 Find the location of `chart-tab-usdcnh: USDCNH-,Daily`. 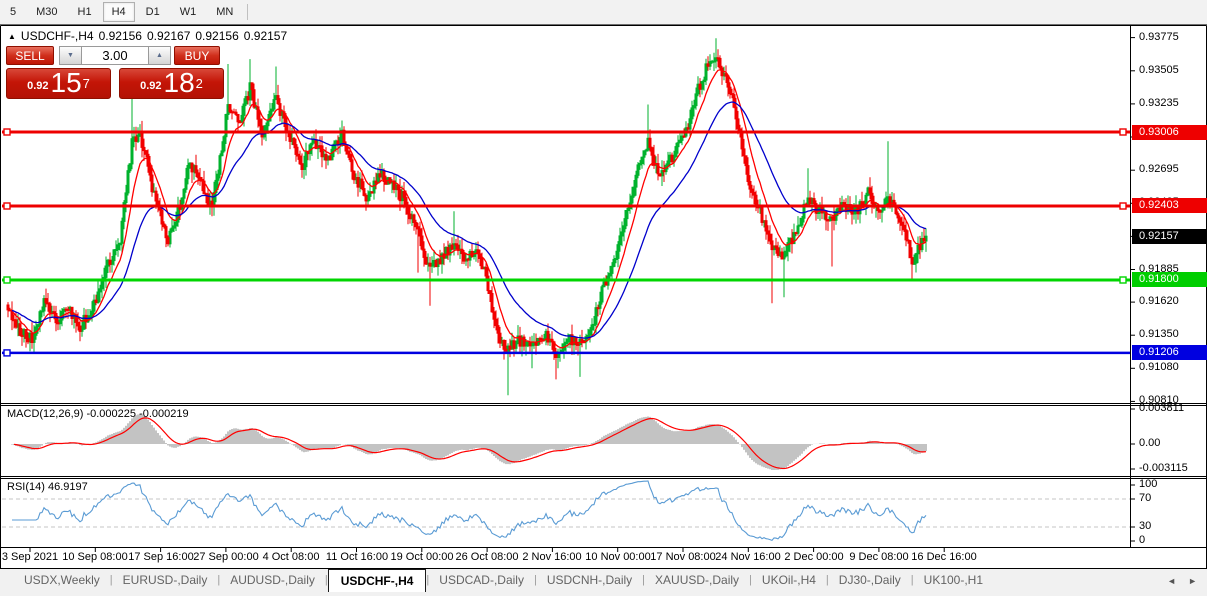

chart-tab-usdcnh: USDCNH-,Daily is located at coordinates (589, 580).